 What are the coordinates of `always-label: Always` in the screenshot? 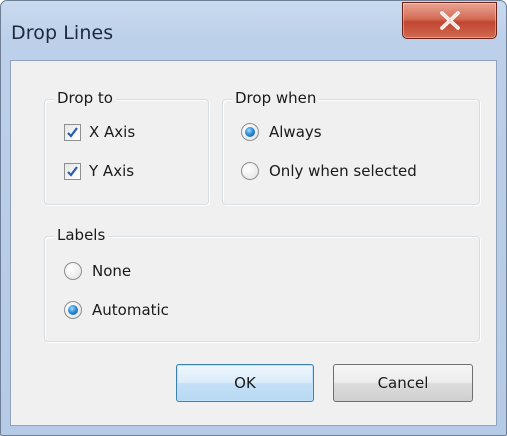 It's located at (295, 132).